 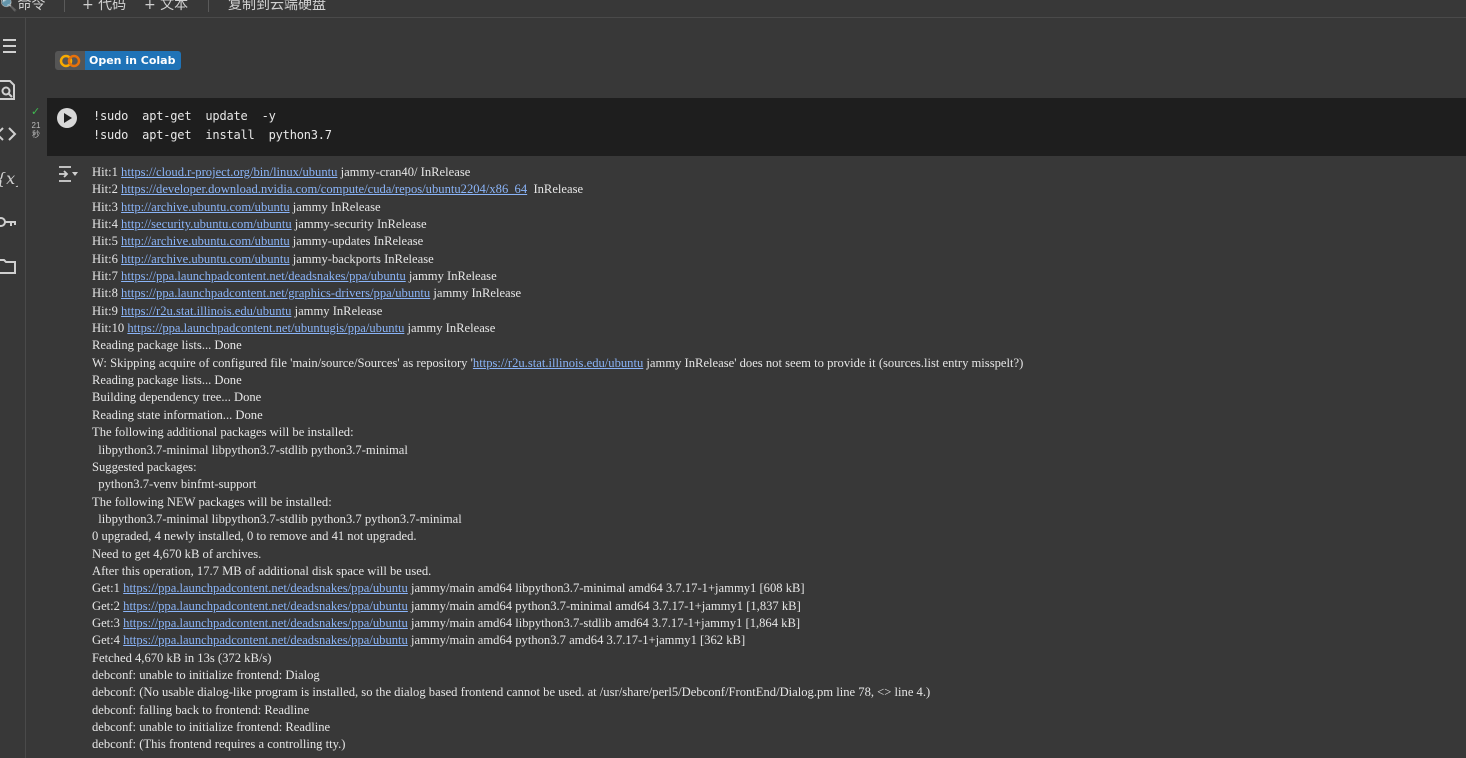 I want to click on files-folder-icon, so click(x=9, y=266).